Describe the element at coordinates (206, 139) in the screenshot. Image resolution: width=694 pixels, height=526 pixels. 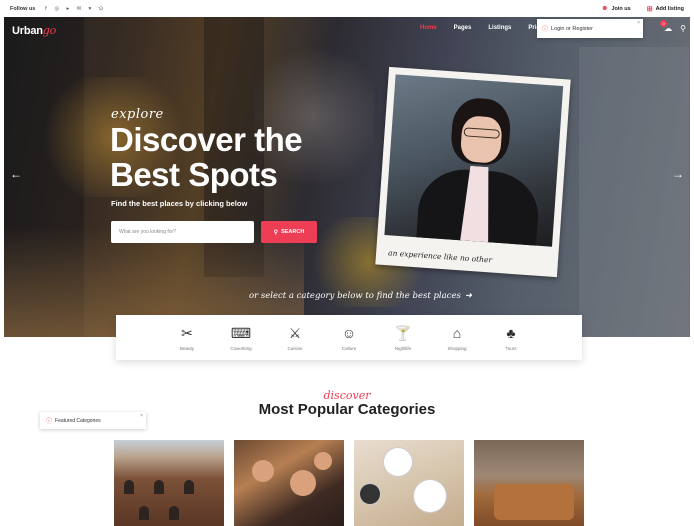
I see `hero-headline-line1: Discover the` at that location.